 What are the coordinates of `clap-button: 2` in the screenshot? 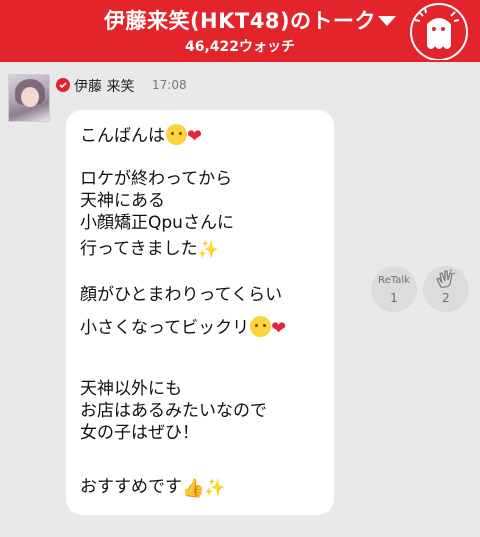 It's located at (446, 289).